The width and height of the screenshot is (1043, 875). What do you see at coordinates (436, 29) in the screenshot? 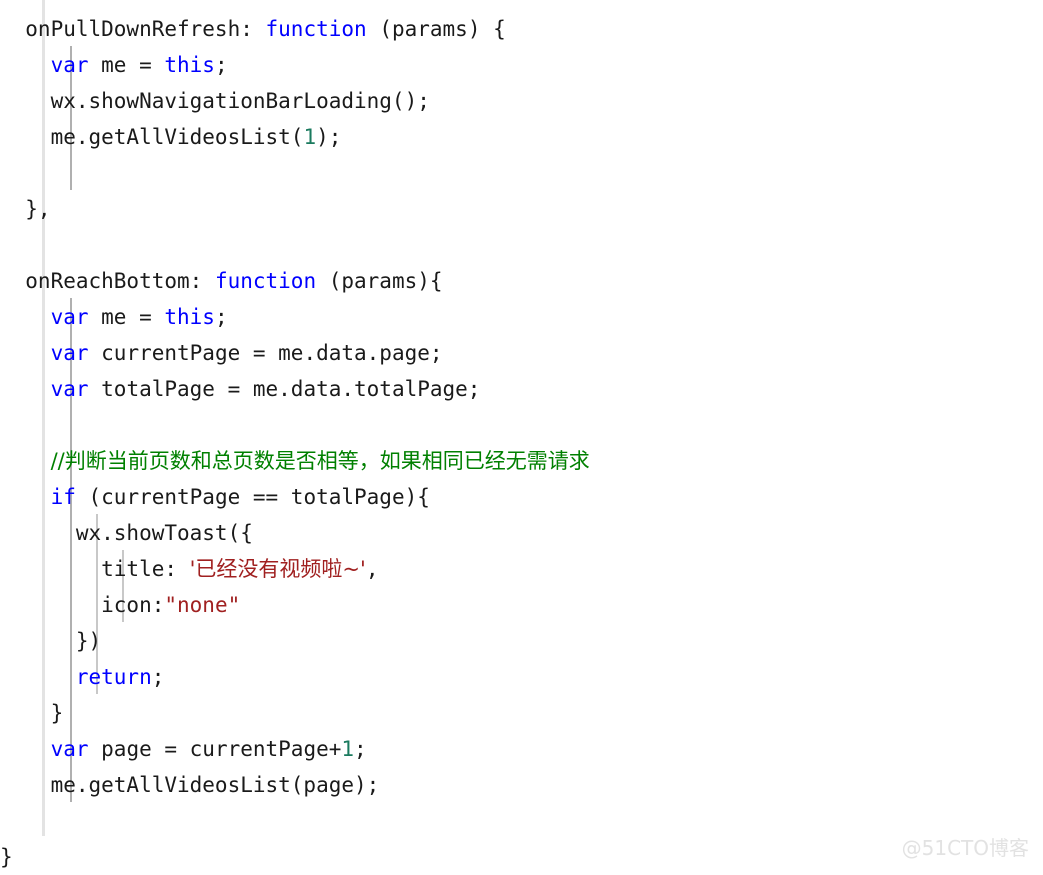
I see `code-token-plain: (params) {` at bounding box center [436, 29].